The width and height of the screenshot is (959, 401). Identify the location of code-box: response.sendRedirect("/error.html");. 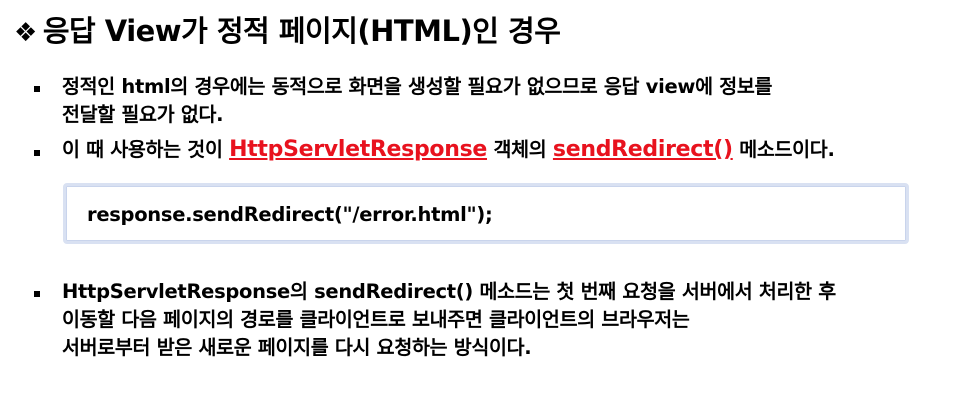
(486, 213).